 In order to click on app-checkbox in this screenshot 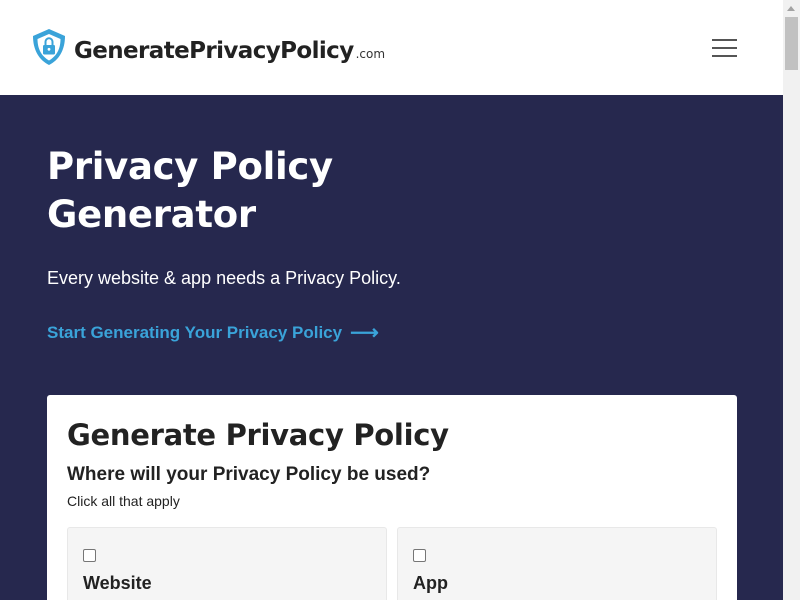, I will do `click(419, 555)`.